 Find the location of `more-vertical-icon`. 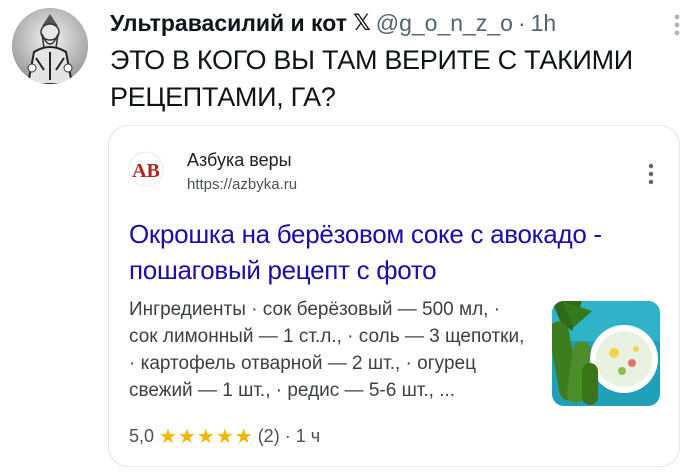

more-vertical-icon is located at coordinates (677, 26).